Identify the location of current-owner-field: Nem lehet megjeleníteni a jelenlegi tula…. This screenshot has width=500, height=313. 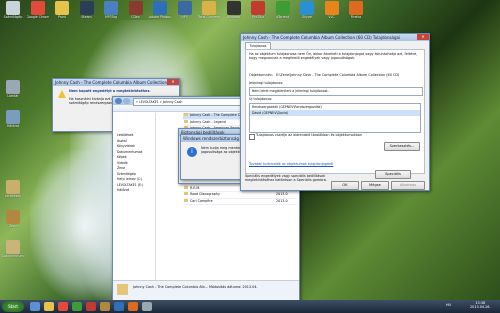
(336, 91).